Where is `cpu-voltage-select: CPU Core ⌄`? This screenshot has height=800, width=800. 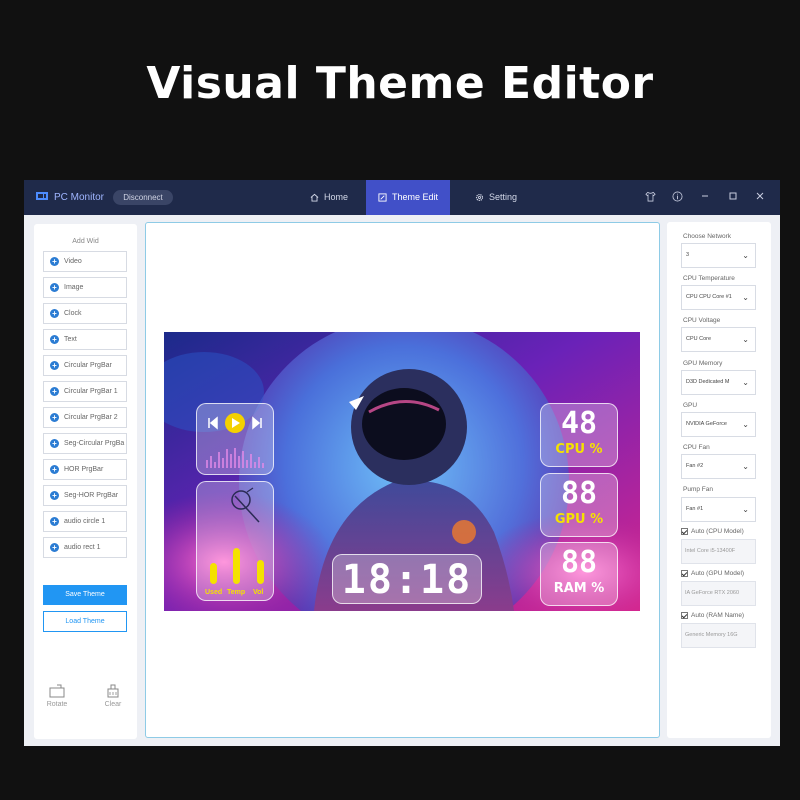 cpu-voltage-select: CPU Core ⌄ is located at coordinates (718, 339).